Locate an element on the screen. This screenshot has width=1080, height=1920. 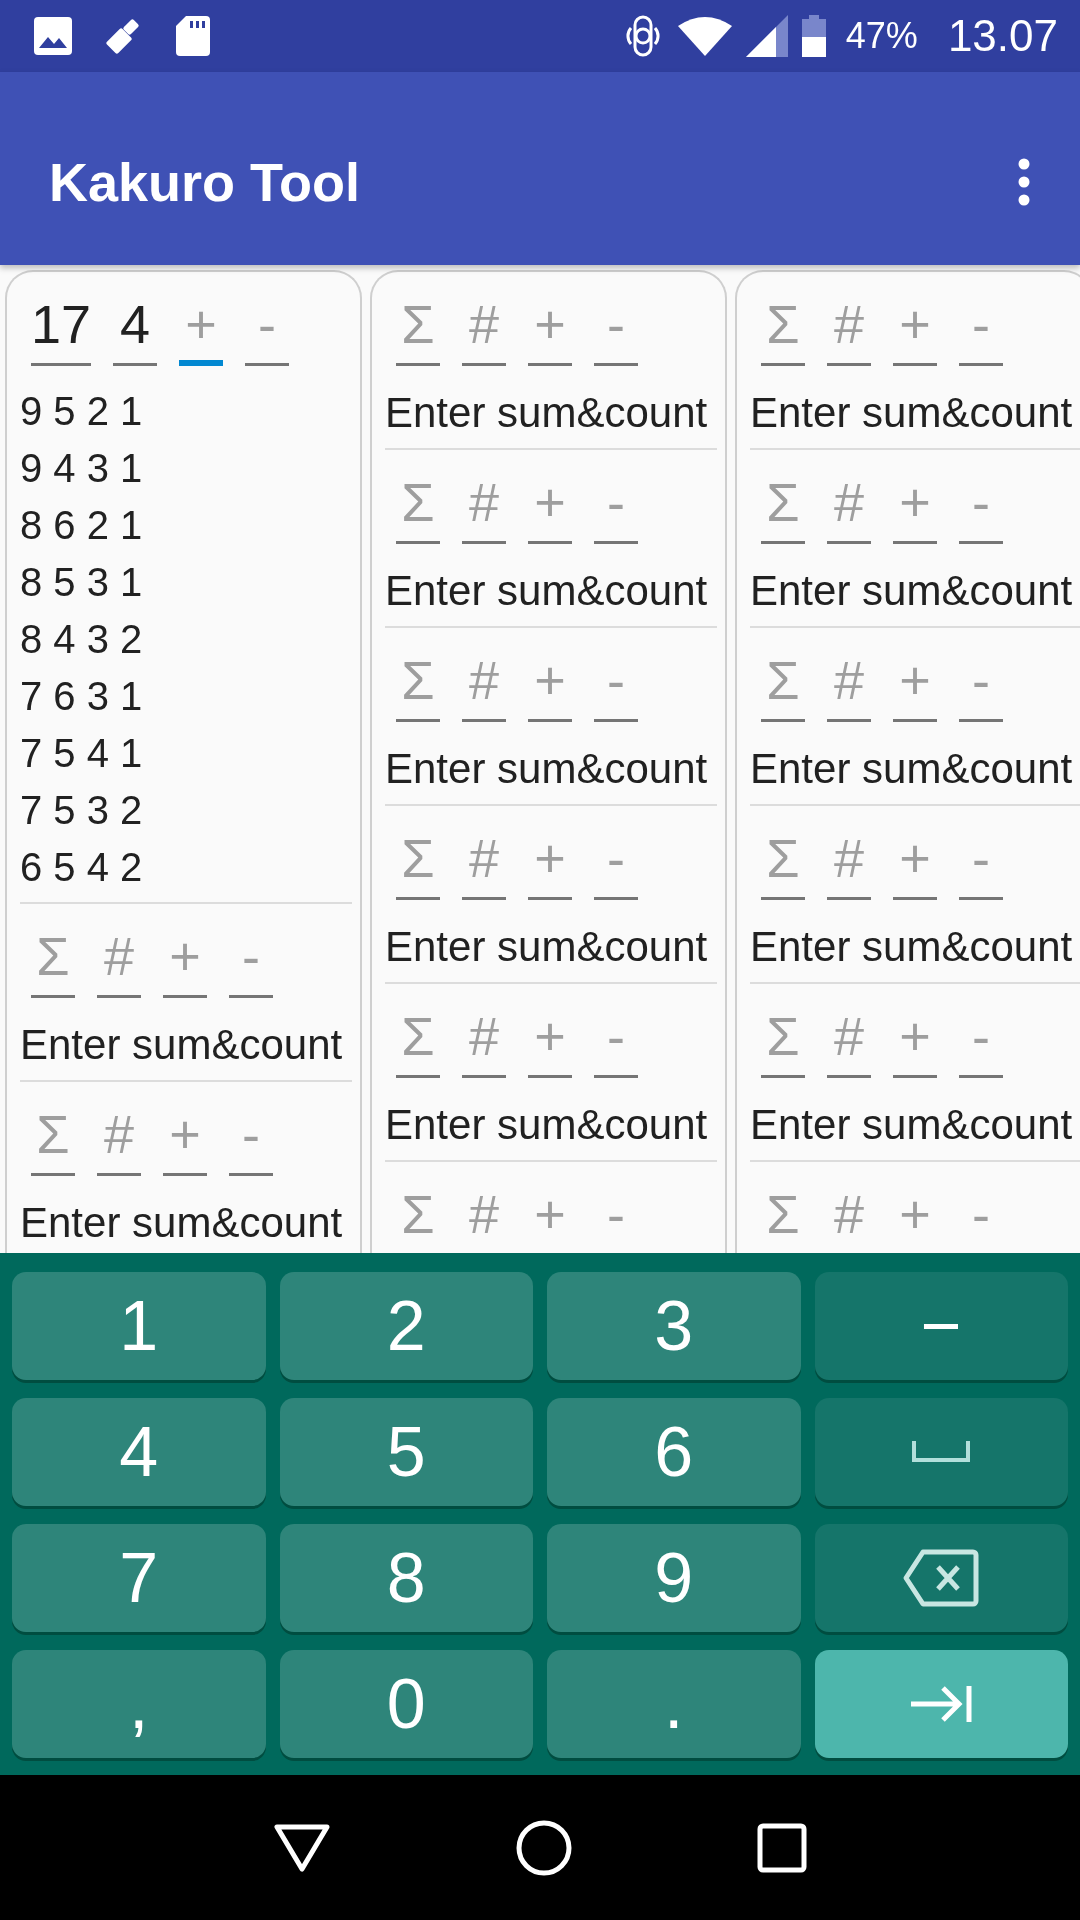
key-button: , is located at coordinates (139, 1704).